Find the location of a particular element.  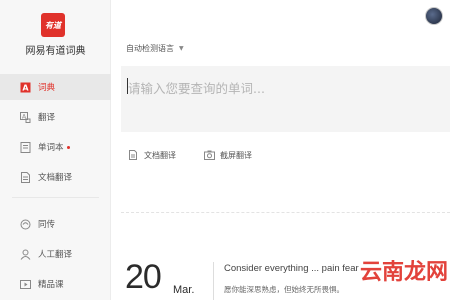

nav-item-dictionary: A 词典 is located at coordinates (55, 87).